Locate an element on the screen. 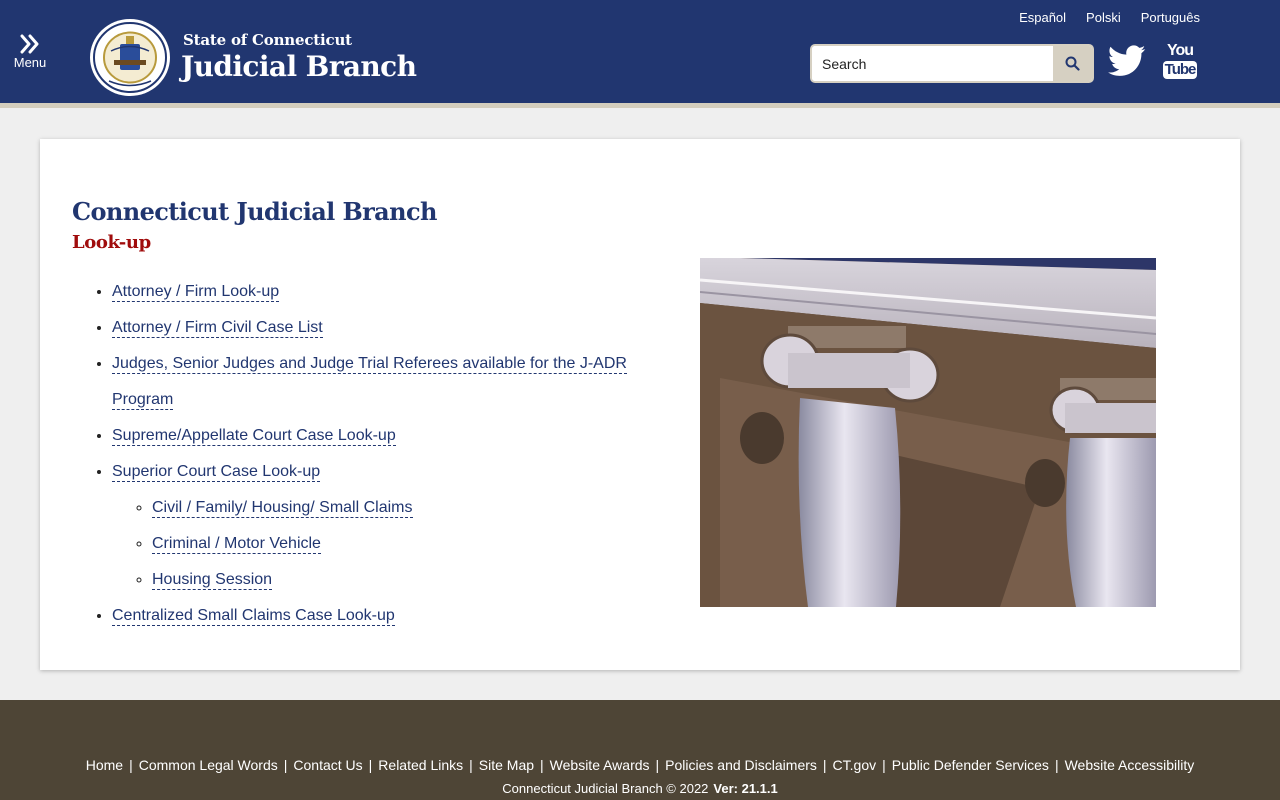 The image size is (1280, 800). list-item: Attorney / Firm Look-up is located at coordinates (392, 292).